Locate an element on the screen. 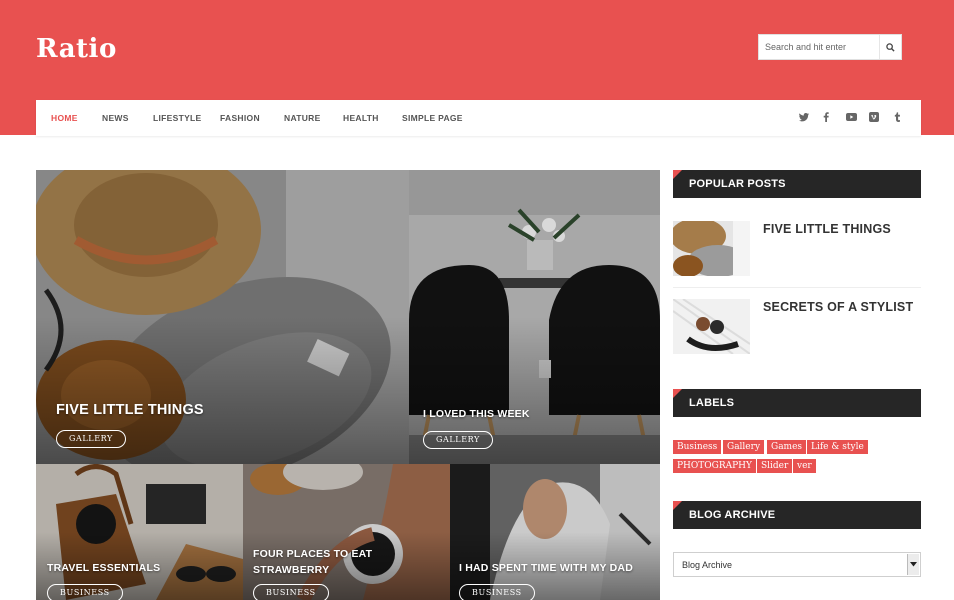 This screenshot has height=600, width=954. label-photography: PHOTOGRAPHY is located at coordinates (714, 466).